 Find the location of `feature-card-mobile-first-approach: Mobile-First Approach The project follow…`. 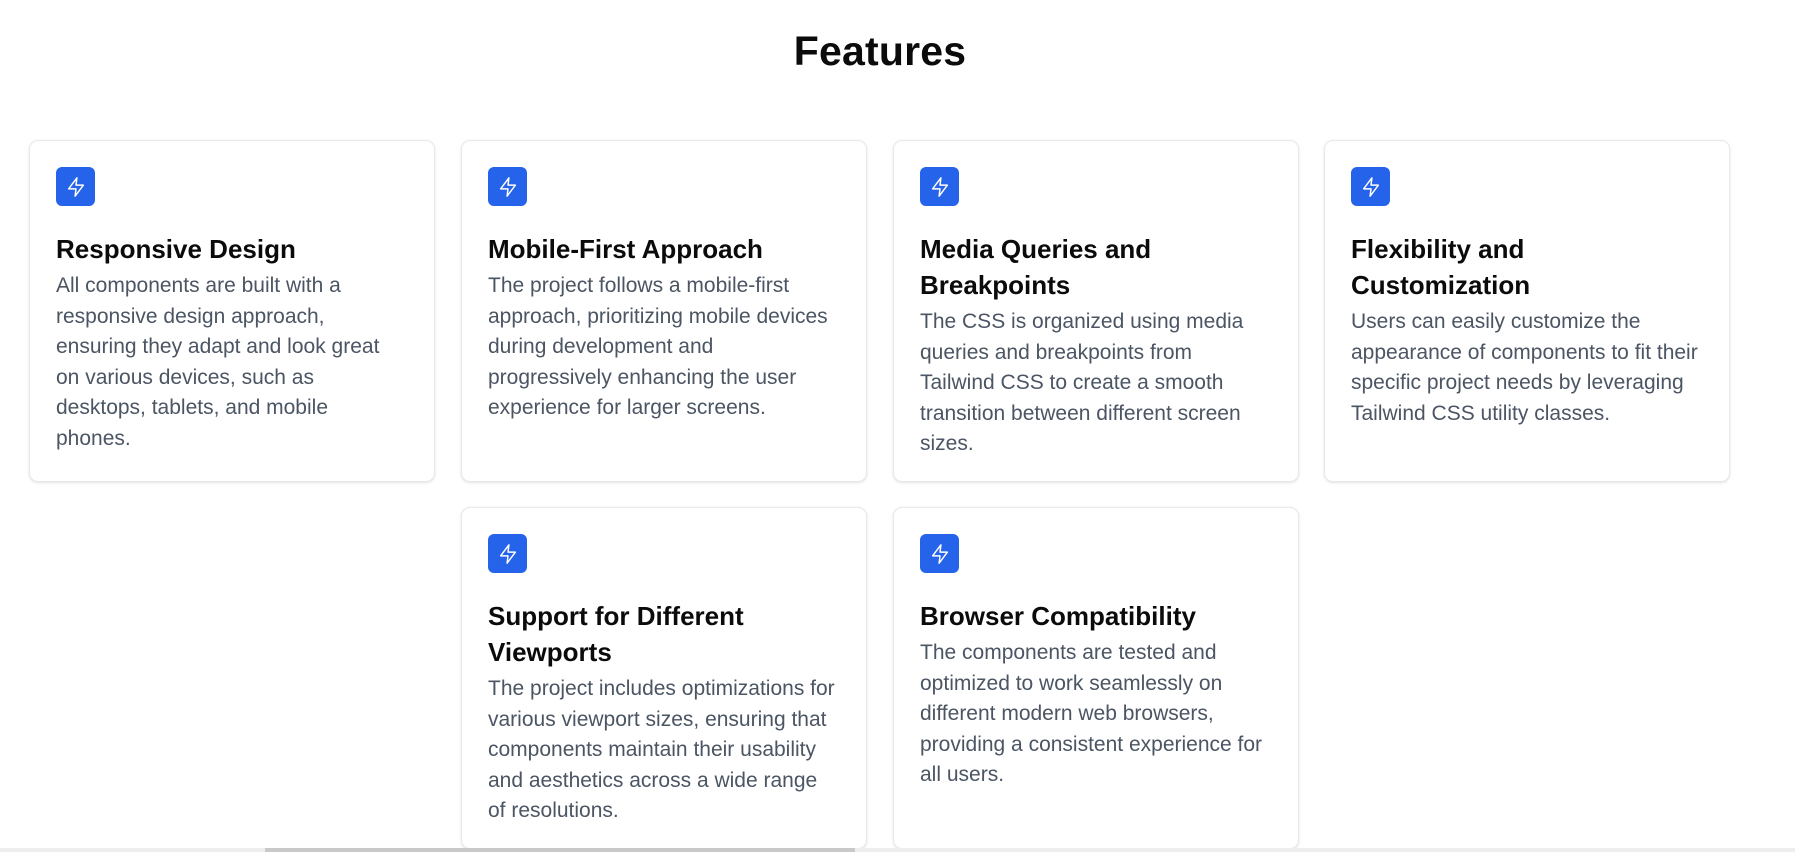

feature-card-mobile-first-approach: Mobile-First Approach The project follow… is located at coordinates (664, 311).